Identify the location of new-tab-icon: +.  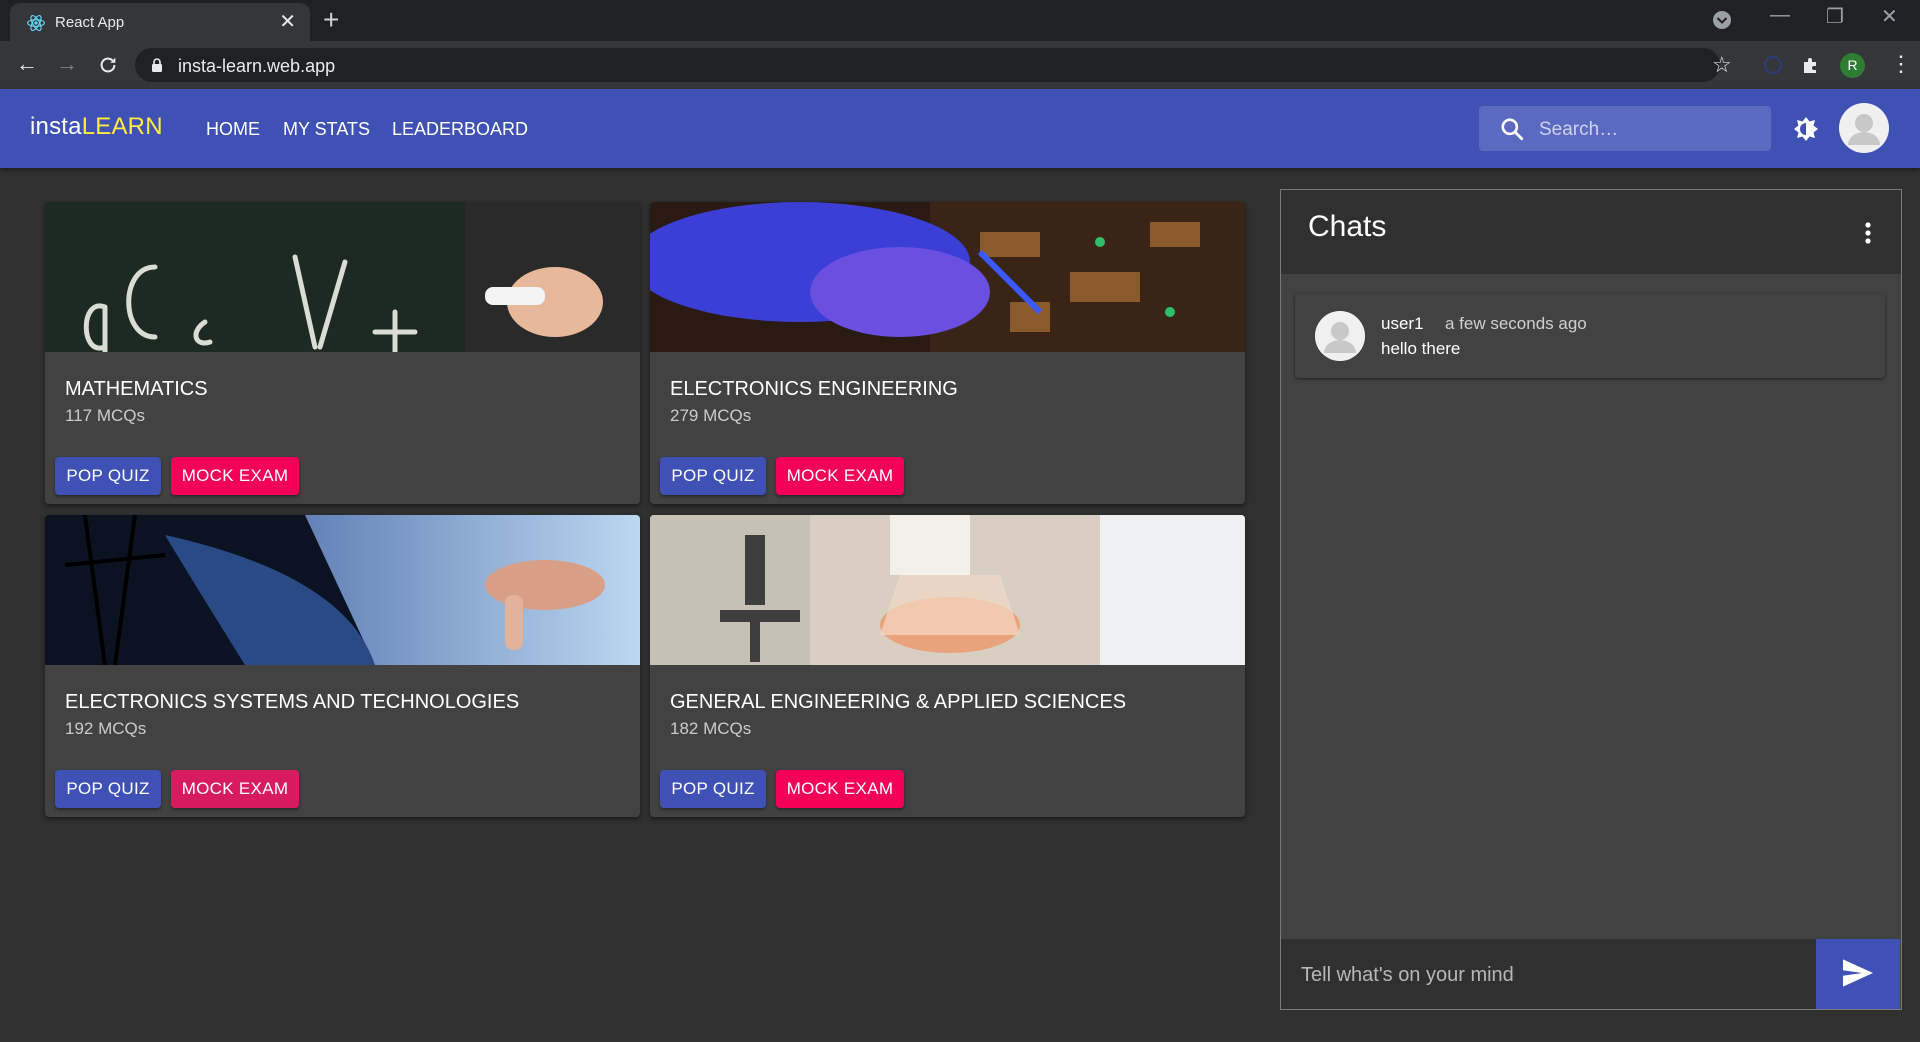
(331, 20).